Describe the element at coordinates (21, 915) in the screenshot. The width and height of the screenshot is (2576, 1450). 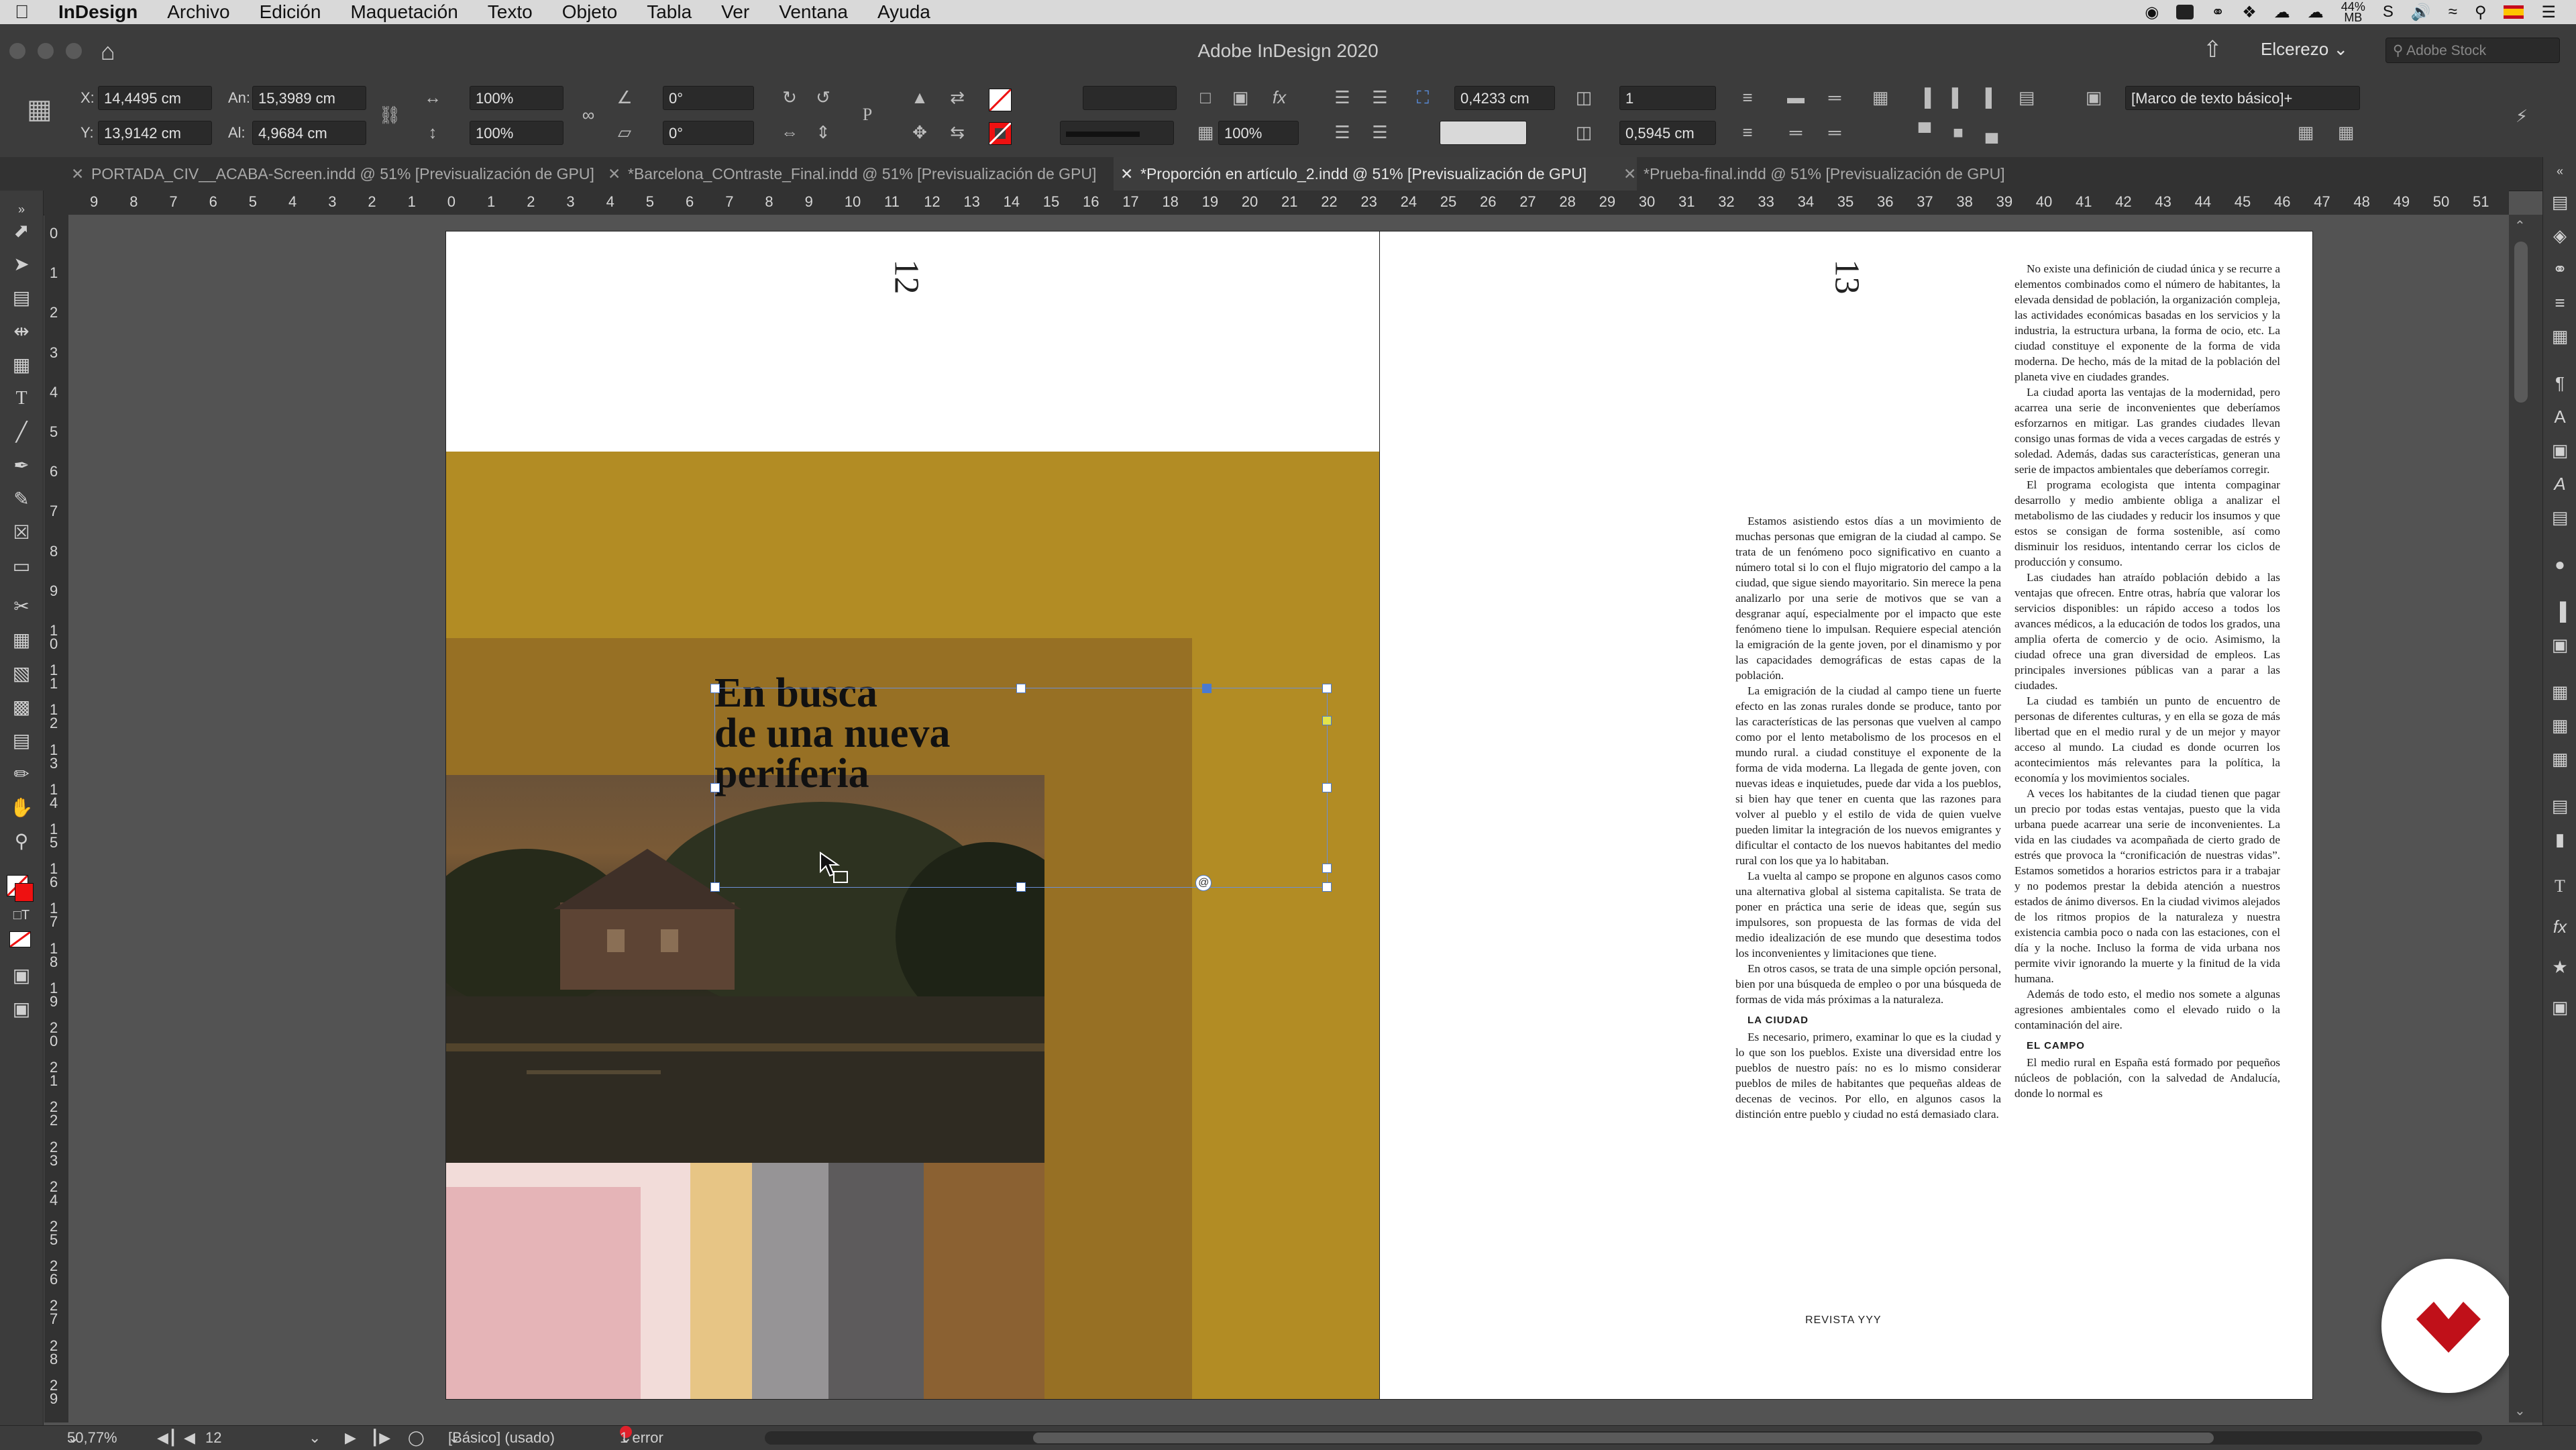
I see `formatting-affects-icon: □T` at that location.